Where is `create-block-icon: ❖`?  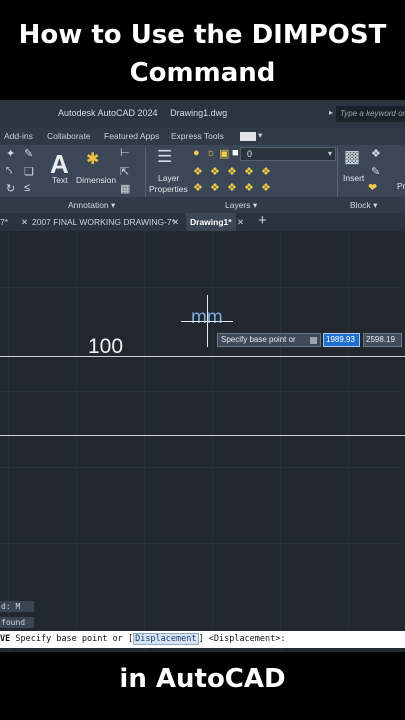
create-block-icon: ❖ is located at coordinates (376, 153).